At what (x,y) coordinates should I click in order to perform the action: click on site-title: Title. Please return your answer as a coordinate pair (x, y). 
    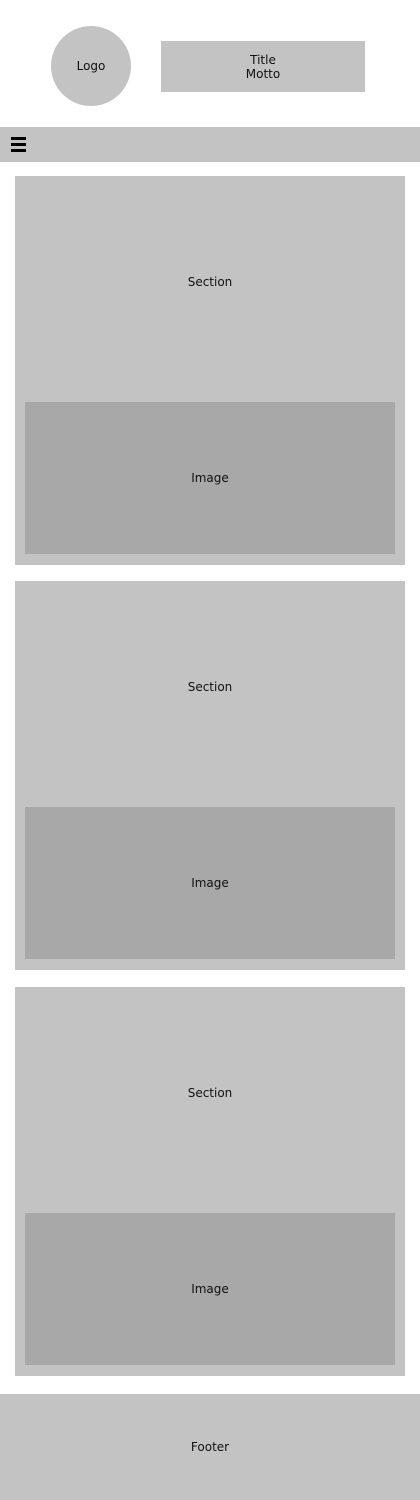
    Looking at the image, I should click on (263, 59).